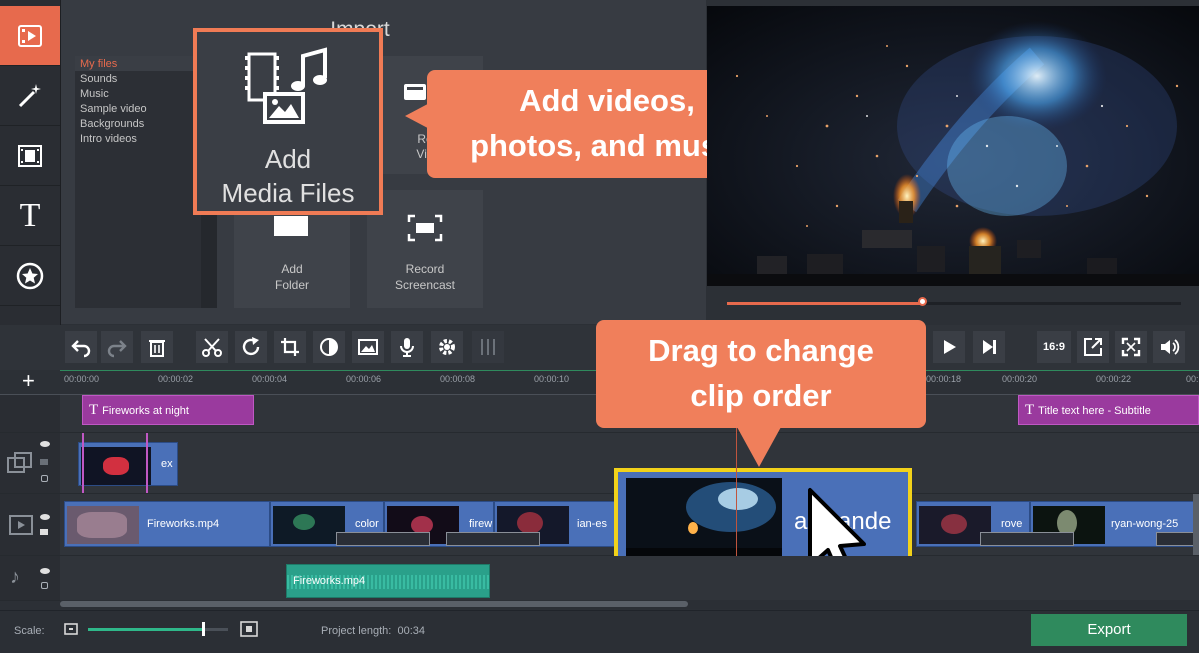 The image size is (1201, 655). I want to click on image-button, so click(368, 347).